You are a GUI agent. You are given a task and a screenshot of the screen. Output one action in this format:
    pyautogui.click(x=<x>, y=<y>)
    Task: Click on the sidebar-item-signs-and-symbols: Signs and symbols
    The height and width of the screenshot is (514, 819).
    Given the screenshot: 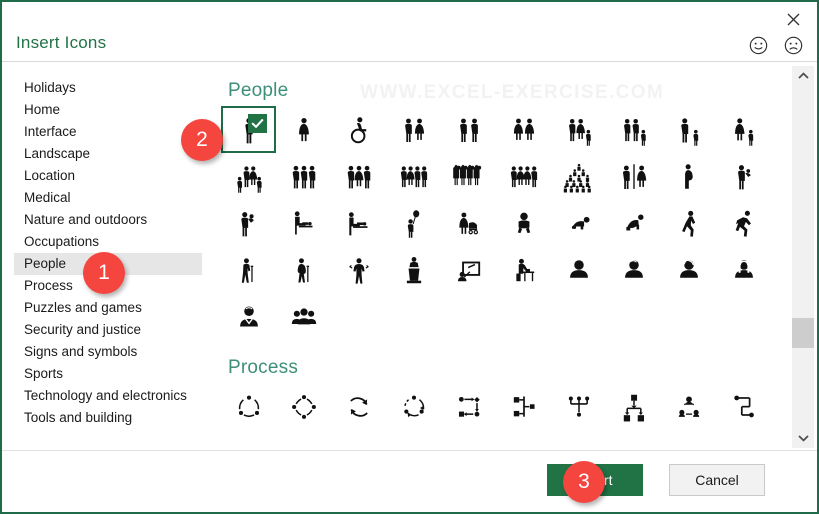 What is the action you would take?
    pyautogui.click(x=108, y=352)
    